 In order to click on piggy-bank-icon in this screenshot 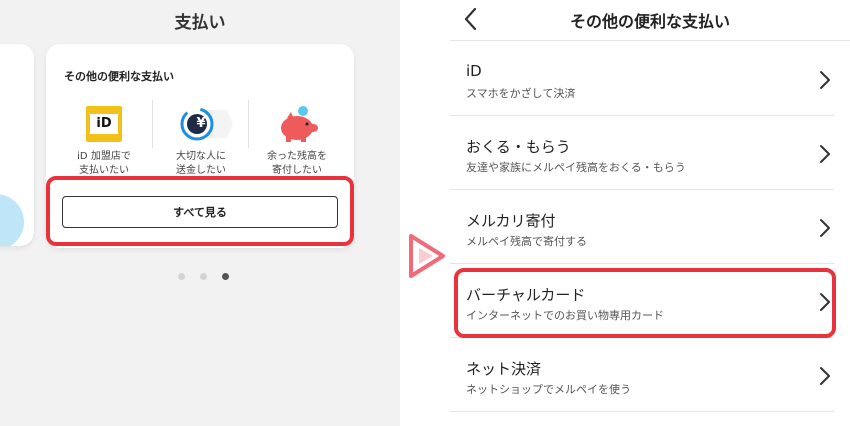, I will do `click(297, 124)`.